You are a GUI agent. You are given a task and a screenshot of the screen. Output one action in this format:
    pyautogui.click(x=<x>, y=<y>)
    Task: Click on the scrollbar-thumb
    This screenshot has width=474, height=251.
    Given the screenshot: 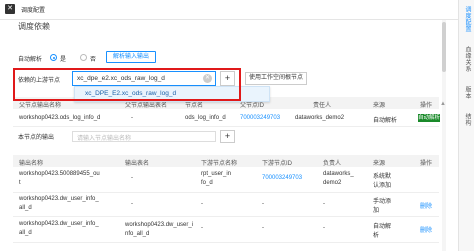 What is the action you would take?
    pyautogui.click(x=444, y=47)
    